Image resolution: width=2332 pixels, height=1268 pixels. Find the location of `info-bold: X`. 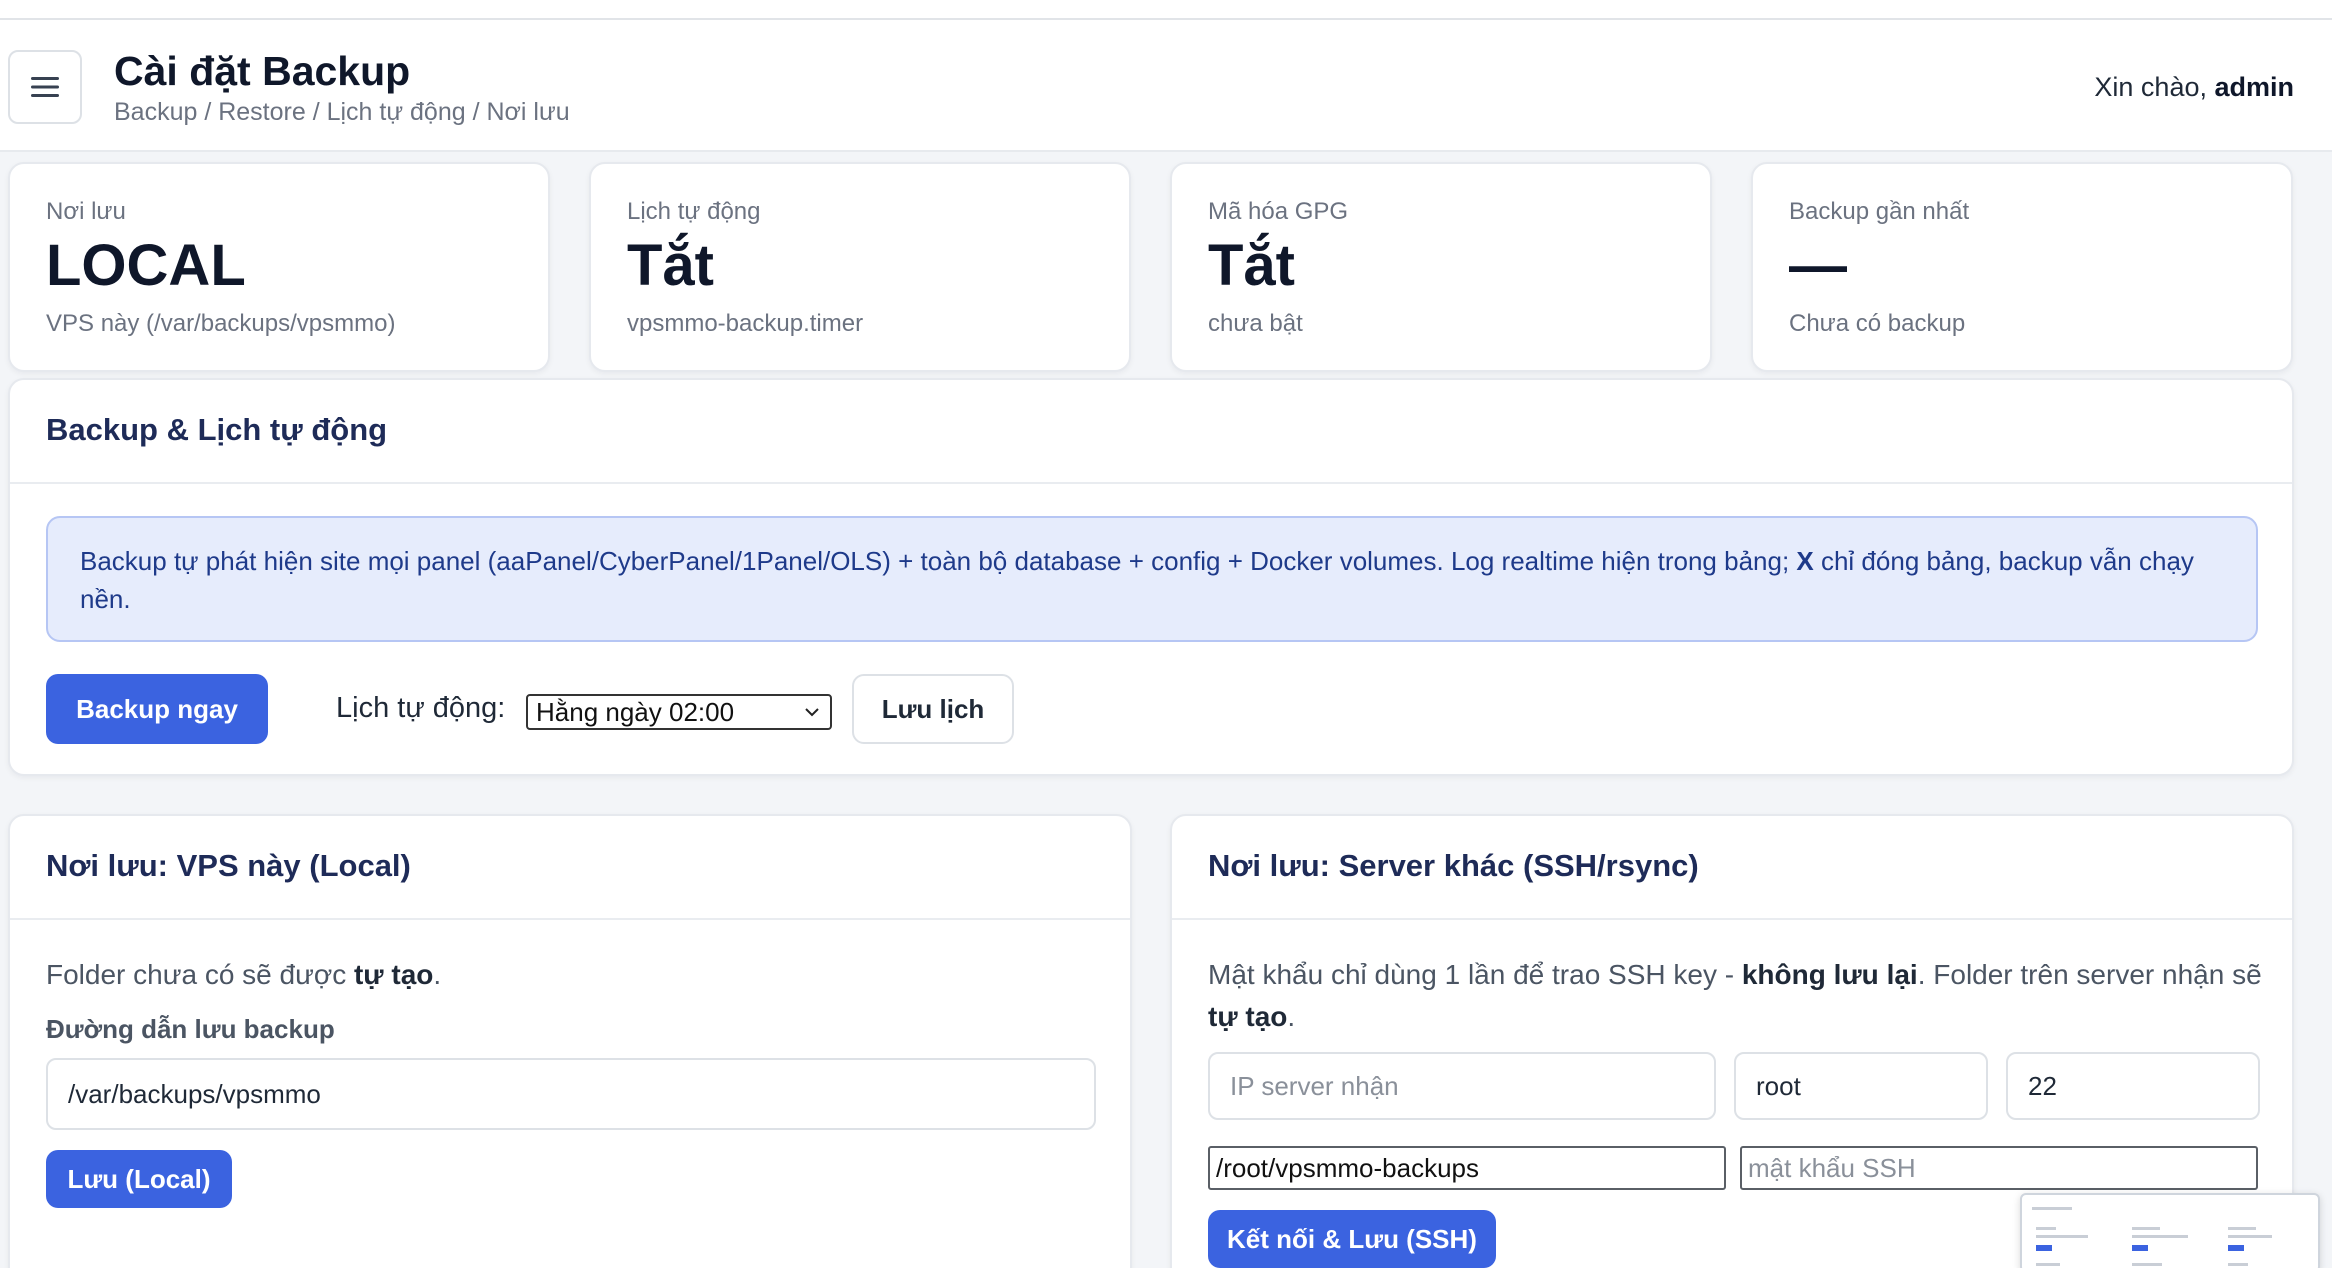

info-bold: X is located at coordinates (1805, 561).